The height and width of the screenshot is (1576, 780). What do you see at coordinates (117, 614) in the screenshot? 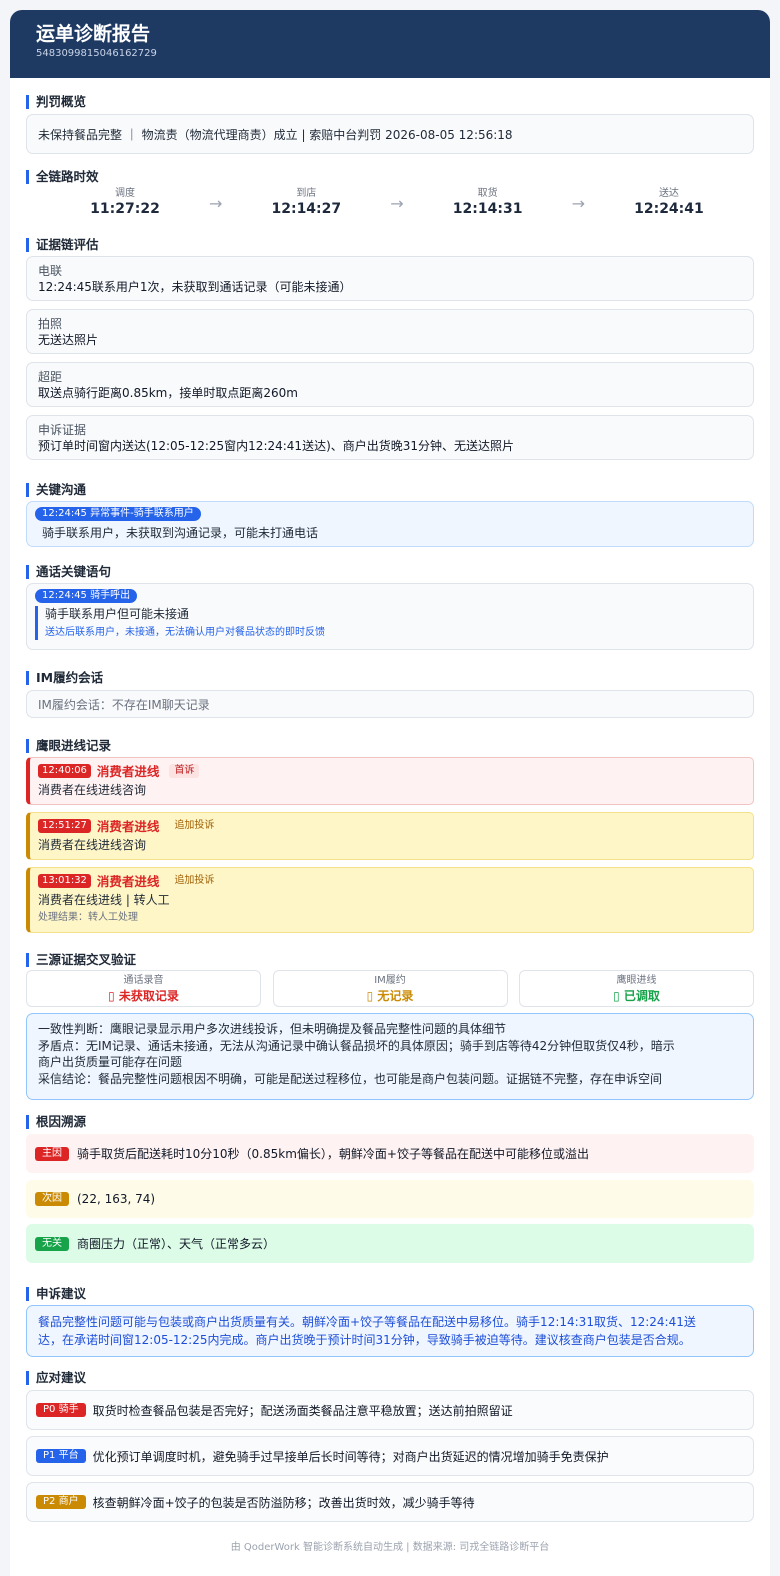
I see `call-line: 骑手联系用户但可能未接通` at bounding box center [117, 614].